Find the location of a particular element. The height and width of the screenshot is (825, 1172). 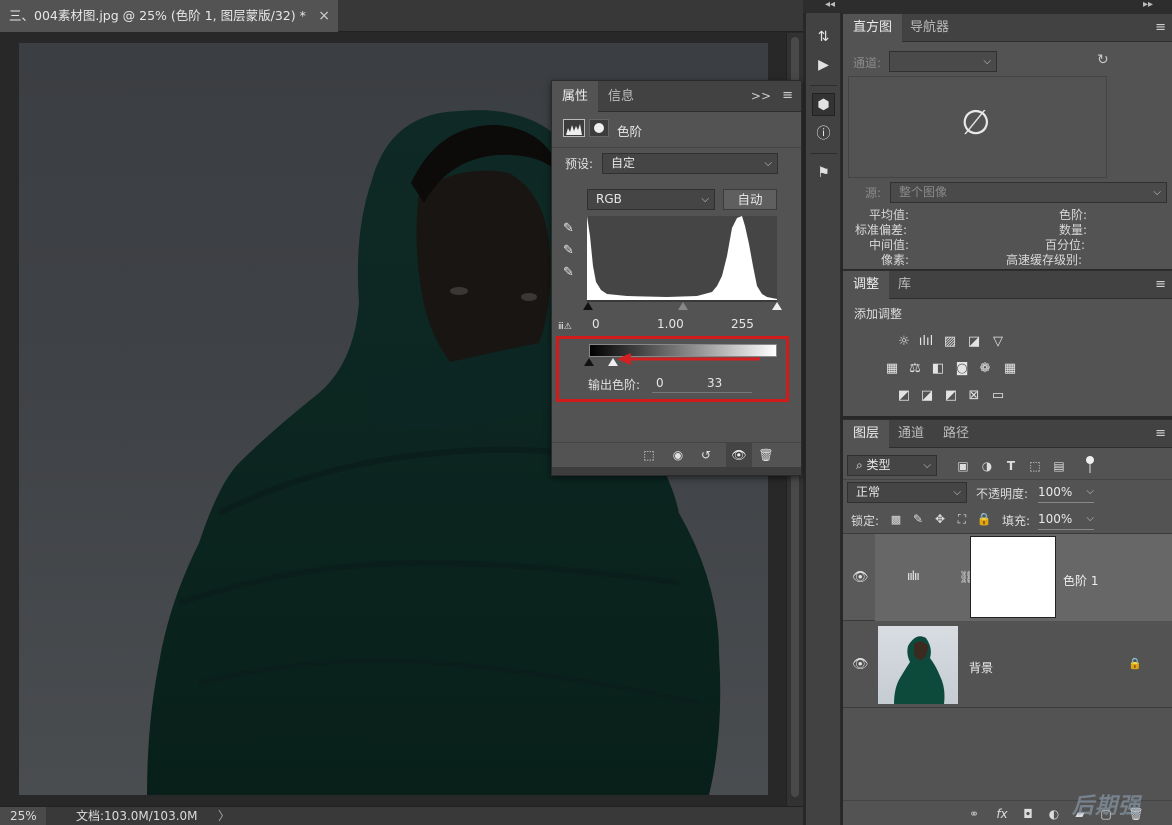

output-white-value: 33 is located at coordinates (714, 383).